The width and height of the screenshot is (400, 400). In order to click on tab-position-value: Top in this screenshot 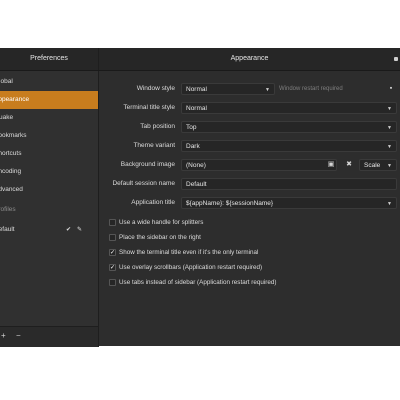, I will do `click(191, 127)`.